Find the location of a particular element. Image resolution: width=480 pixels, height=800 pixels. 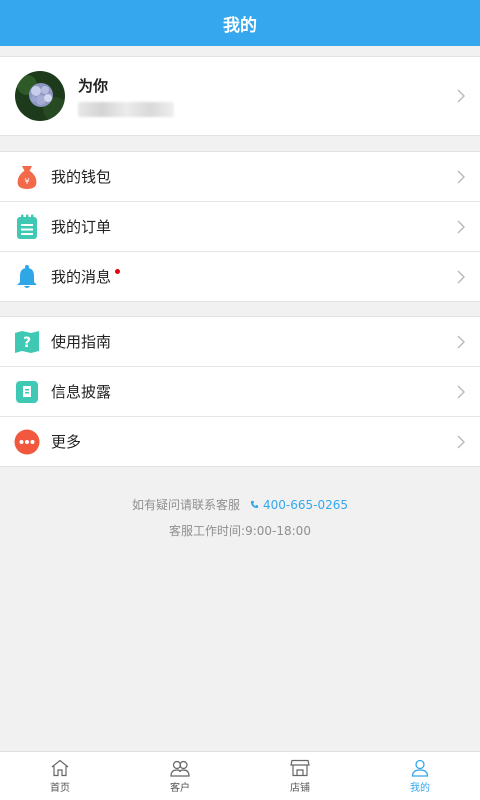

disclosure-book-icon is located at coordinates (27, 392).